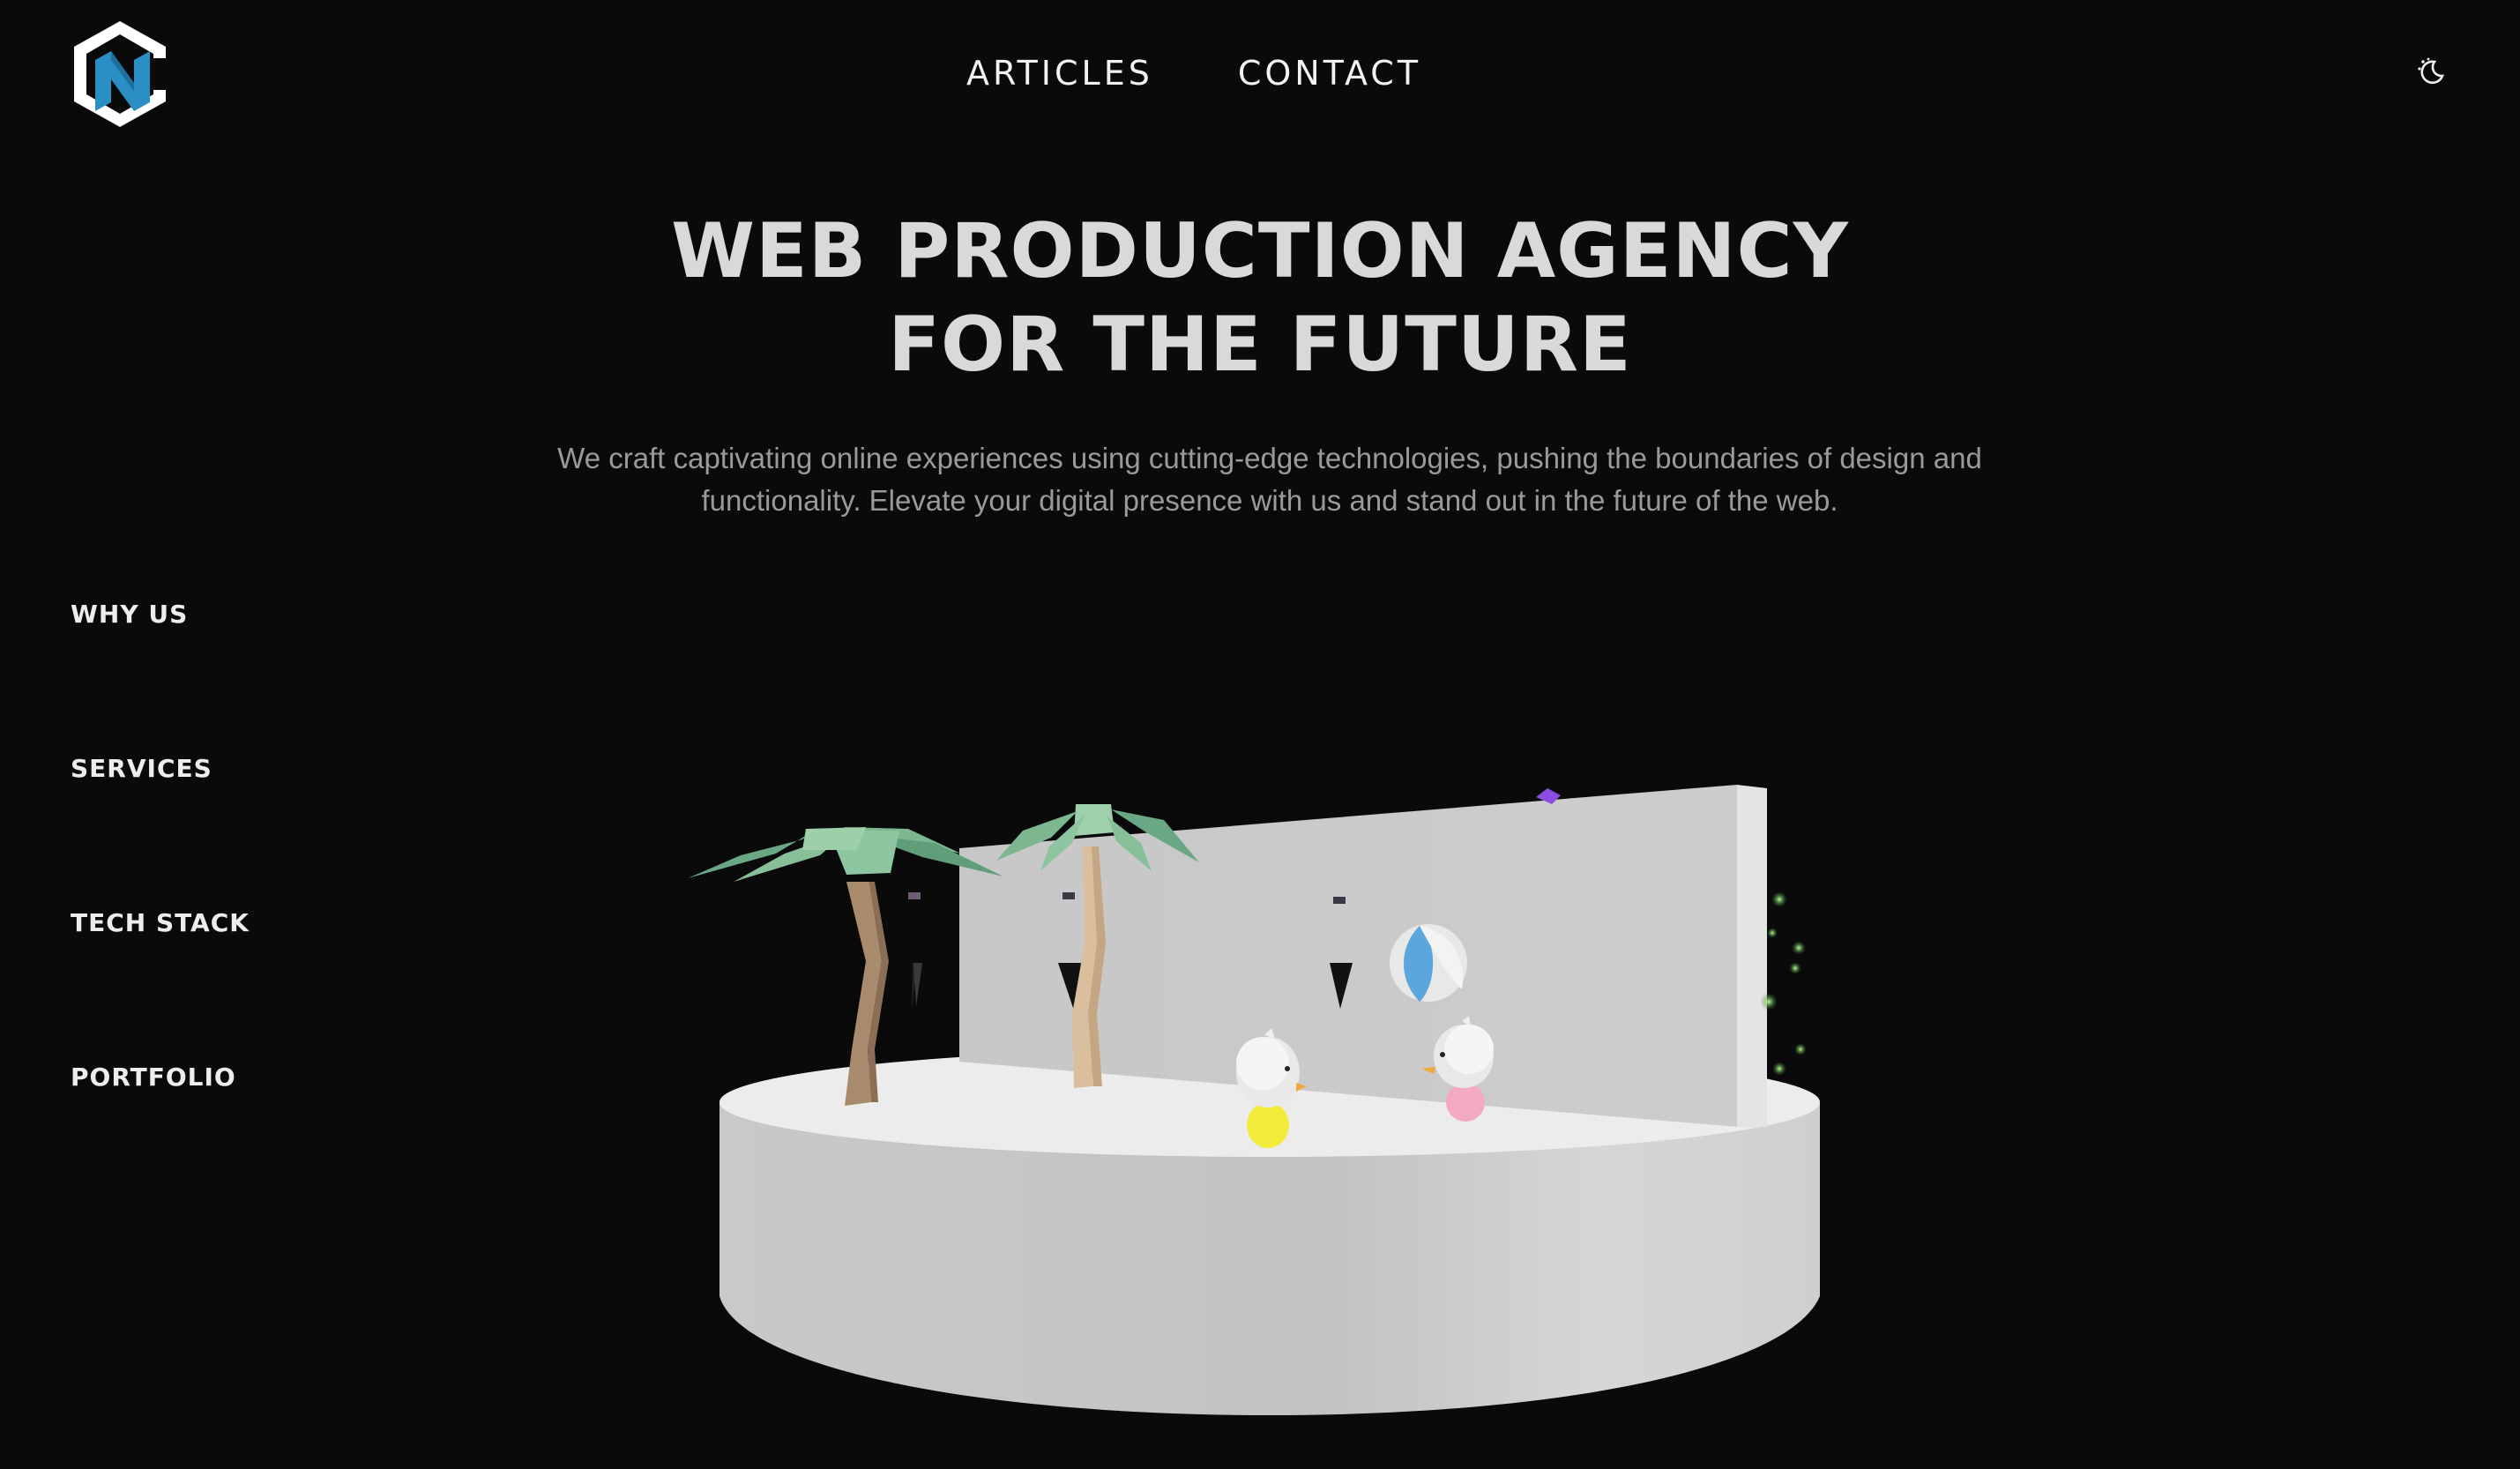 The height and width of the screenshot is (1469, 2520). I want to click on nav-articles: ARTICLES, so click(1059, 73).